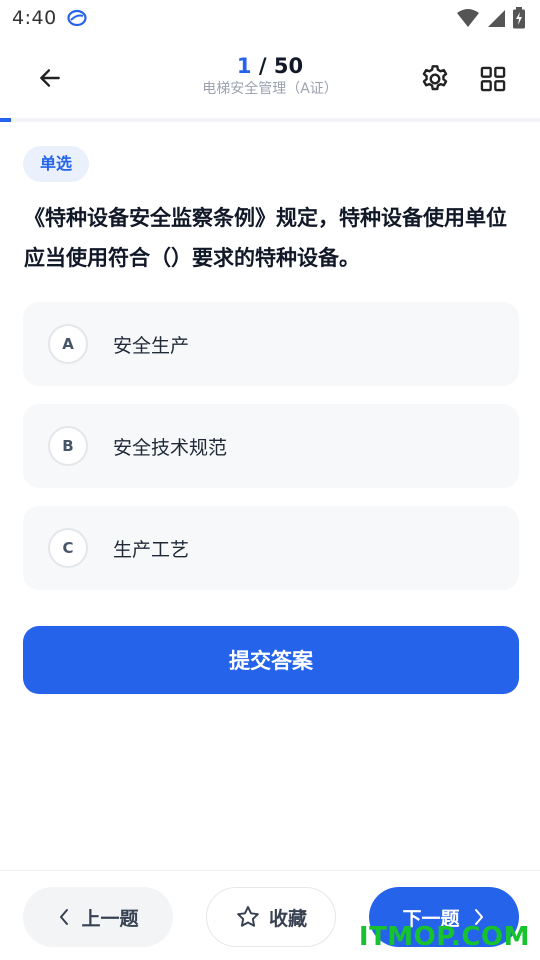 This screenshot has height=960, width=540. What do you see at coordinates (68, 344) in the screenshot?
I see `option-letter: A` at bounding box center [68, 344].